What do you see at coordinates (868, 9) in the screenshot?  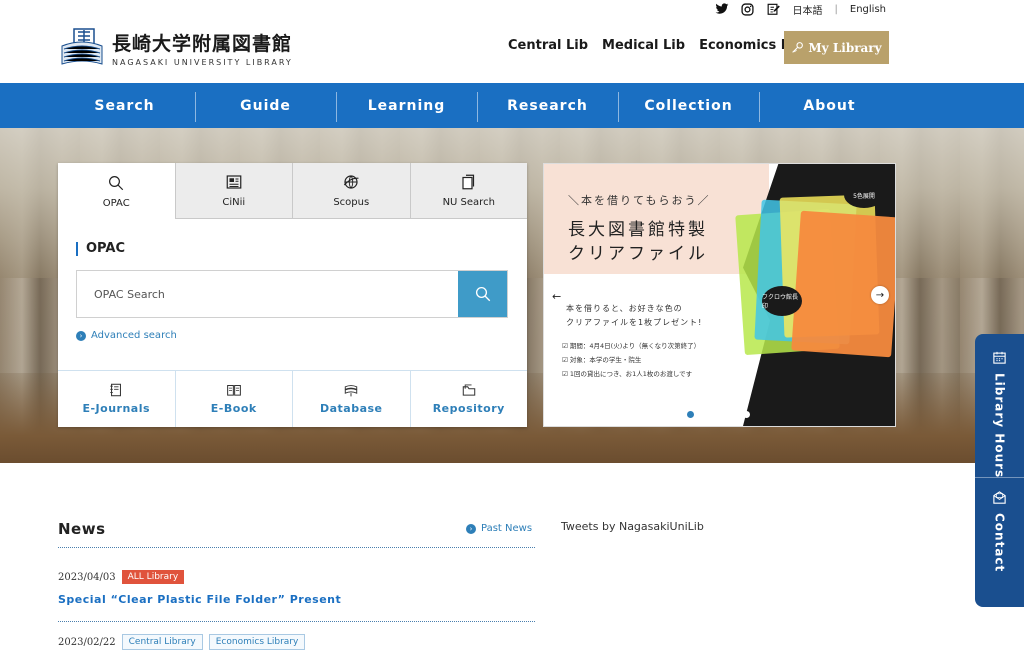 I see `lang-english-link: English` at bounding box center [868, 9].